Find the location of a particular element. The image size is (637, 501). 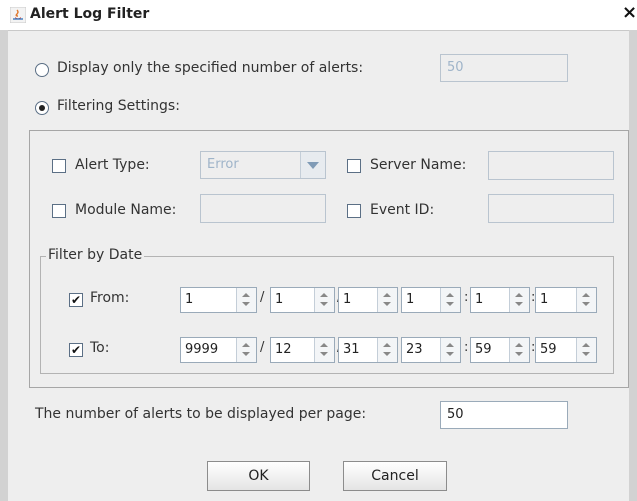

filter-by-date-legend: Filter by Date is located at coordinates (95, 255).